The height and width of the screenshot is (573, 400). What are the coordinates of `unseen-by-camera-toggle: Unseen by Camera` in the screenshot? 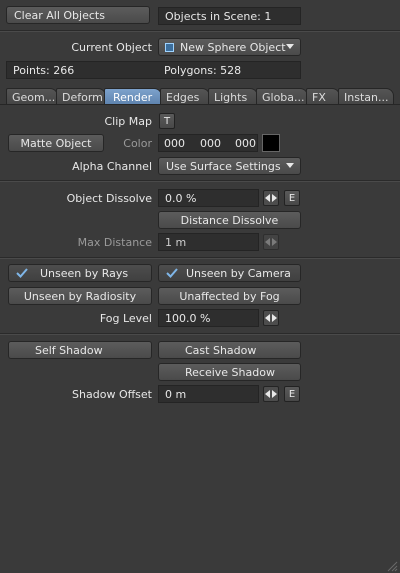 It's located at (229, 273).